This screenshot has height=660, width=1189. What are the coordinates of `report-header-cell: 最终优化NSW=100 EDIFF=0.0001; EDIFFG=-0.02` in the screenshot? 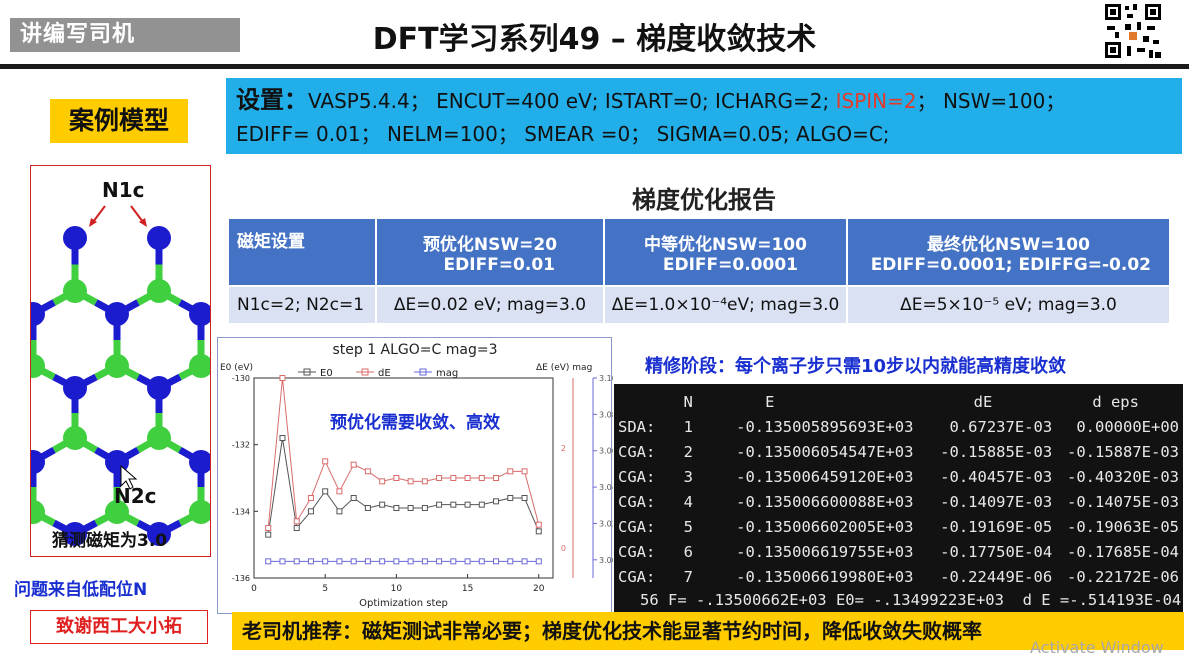 It's located at (1008, 252).